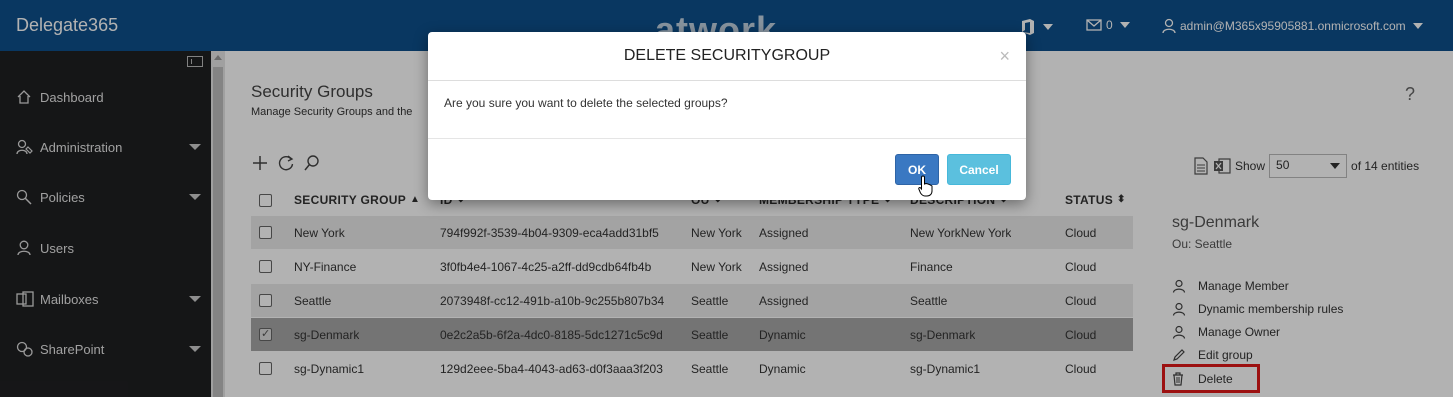  What do you see at coordinates (926, 187) in the screenshot?
I see `hand-cursor-icon` at bounding box center [926, 187].